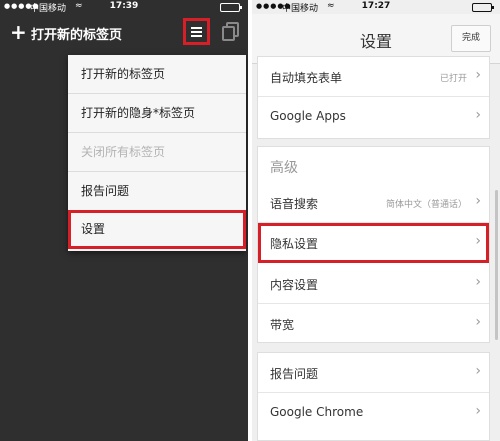 The height and width of the screenshot is (441, 500). What do you see at coordinates (306, 78) in the screenshot?
I see `setting-label: 自动填充表单` at bounding box center [306, 78].